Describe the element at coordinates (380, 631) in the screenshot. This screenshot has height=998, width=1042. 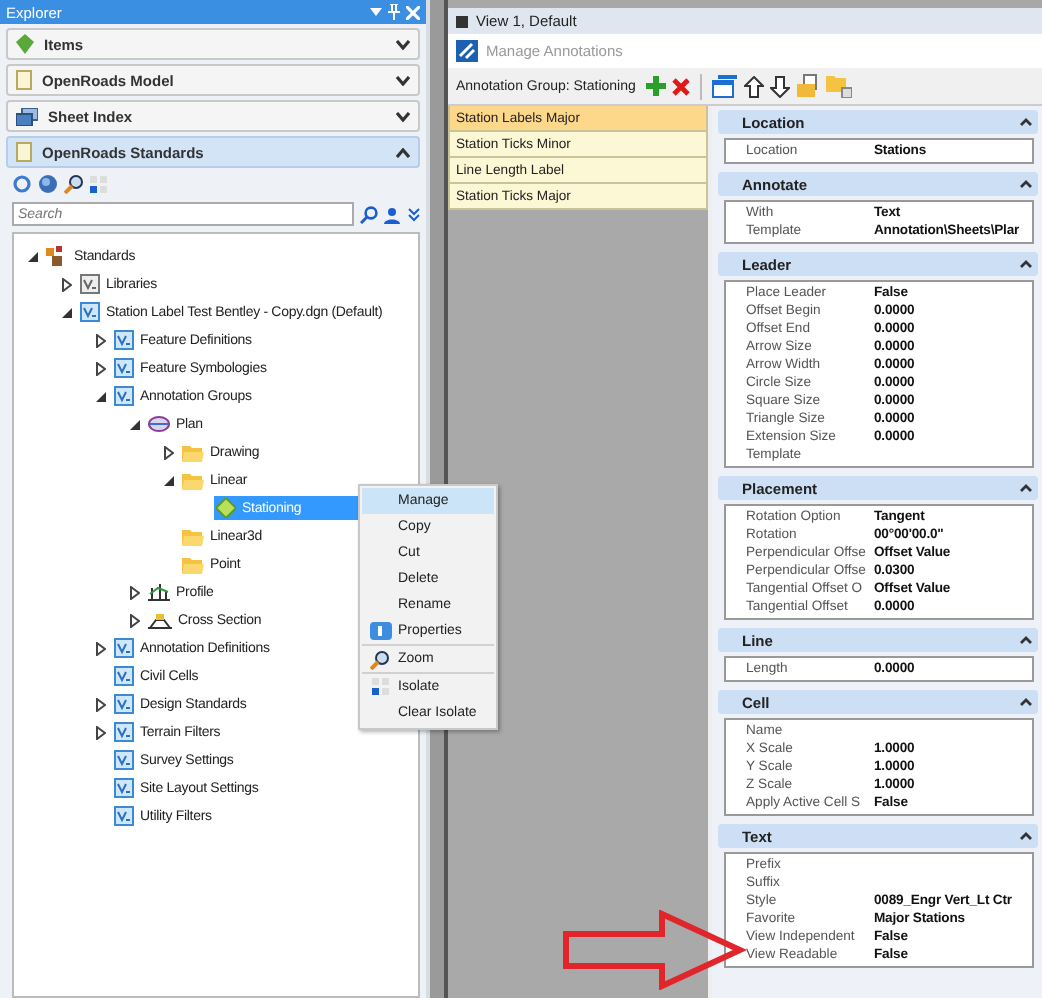
I see `properties-icon` at that location.